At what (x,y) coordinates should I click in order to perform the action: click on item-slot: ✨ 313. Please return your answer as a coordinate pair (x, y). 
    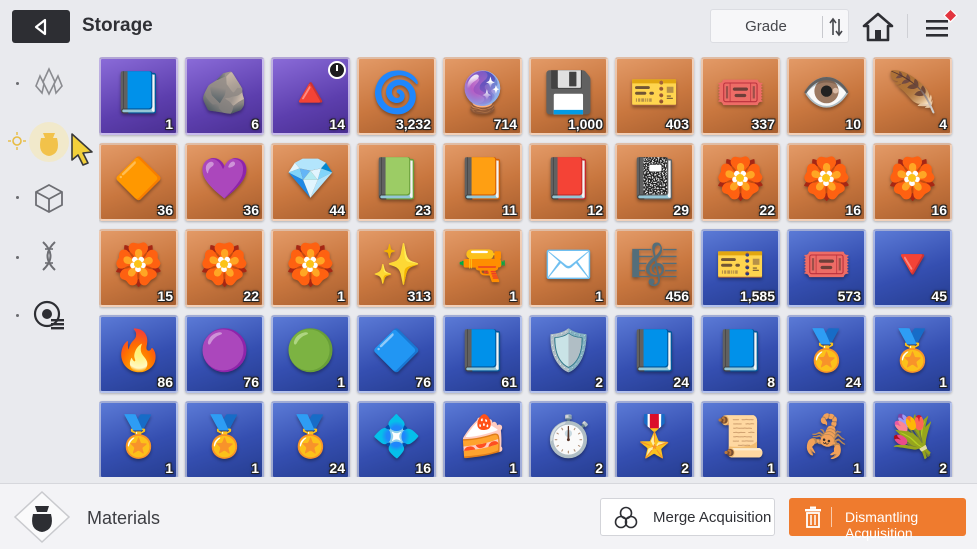
    Looking at the image, I should click on (396, 268).